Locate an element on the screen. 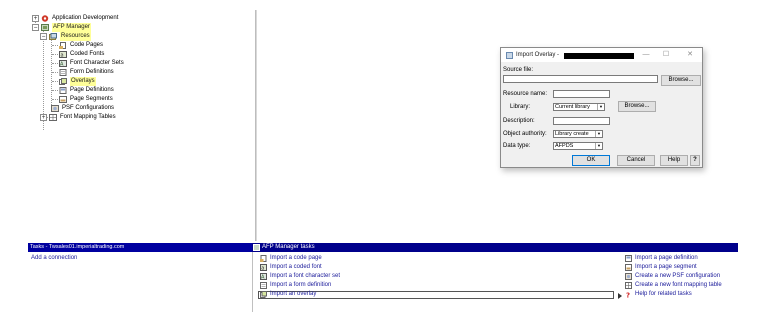  source-file-label: Source file: is located at coordinates (518, 70).